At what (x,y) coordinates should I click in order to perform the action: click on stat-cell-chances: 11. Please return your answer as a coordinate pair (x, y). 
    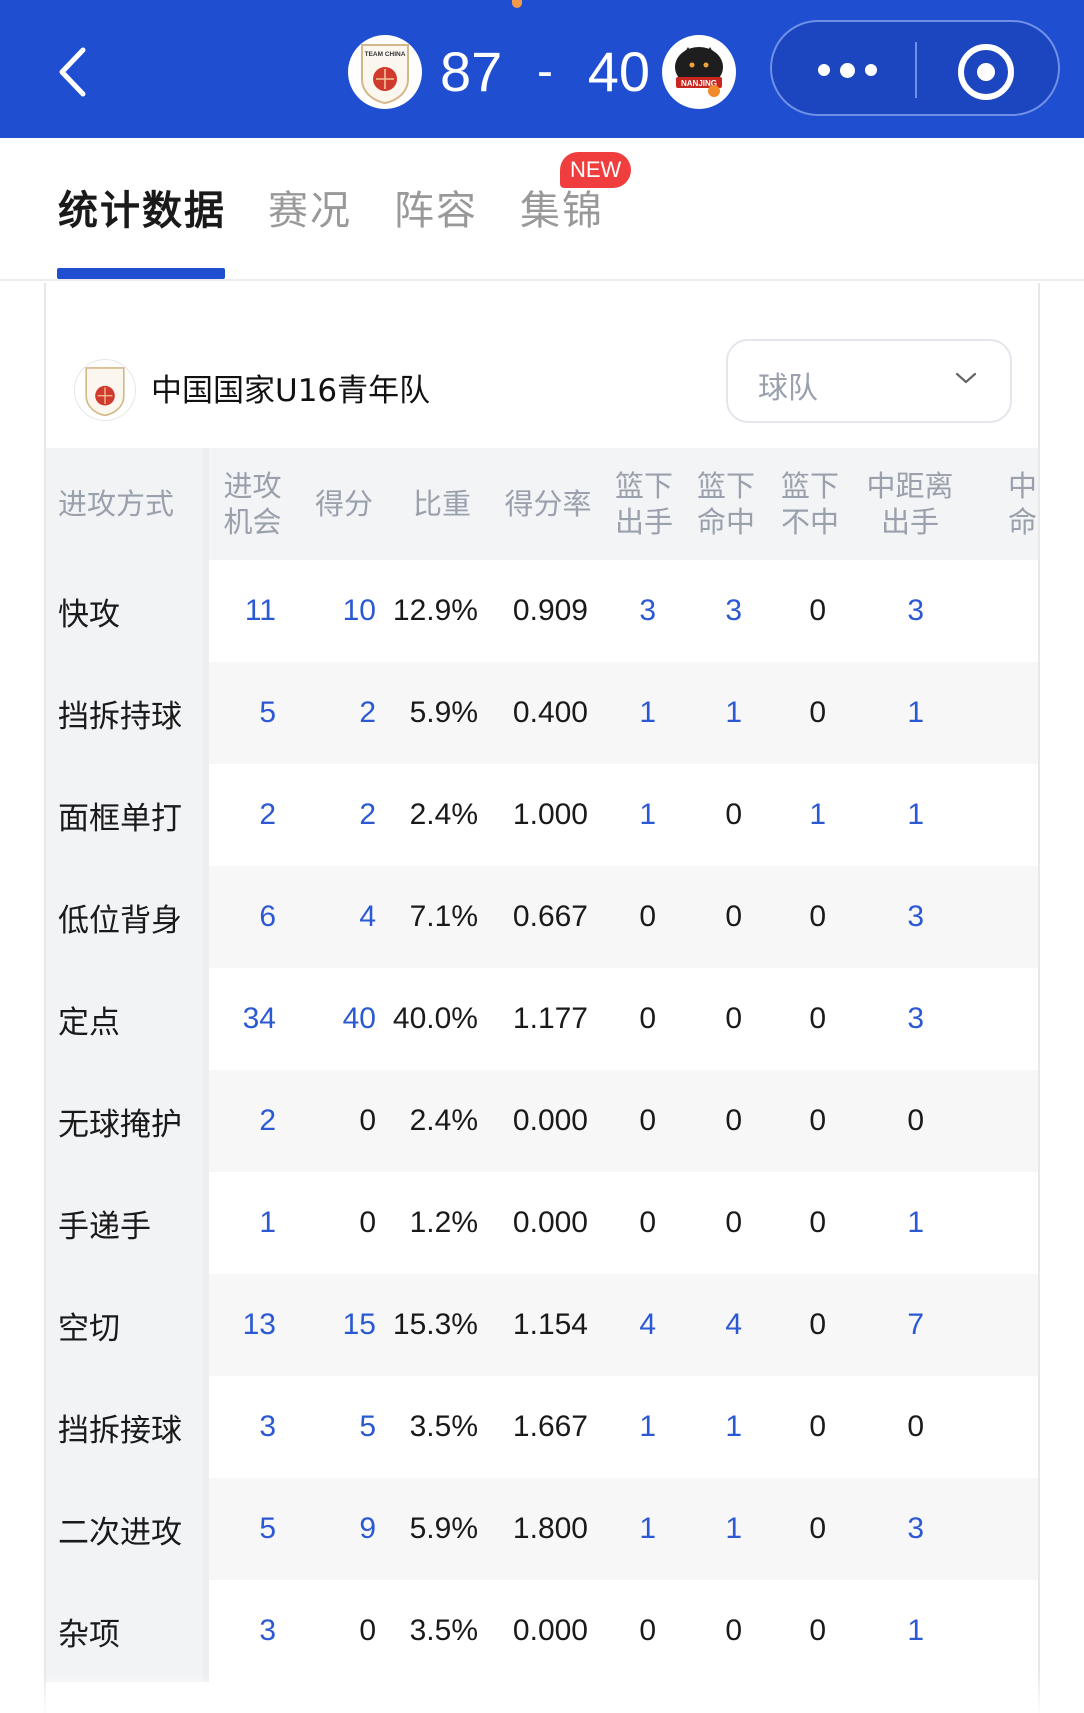
    Looking at the image, I should click on (251, 611).